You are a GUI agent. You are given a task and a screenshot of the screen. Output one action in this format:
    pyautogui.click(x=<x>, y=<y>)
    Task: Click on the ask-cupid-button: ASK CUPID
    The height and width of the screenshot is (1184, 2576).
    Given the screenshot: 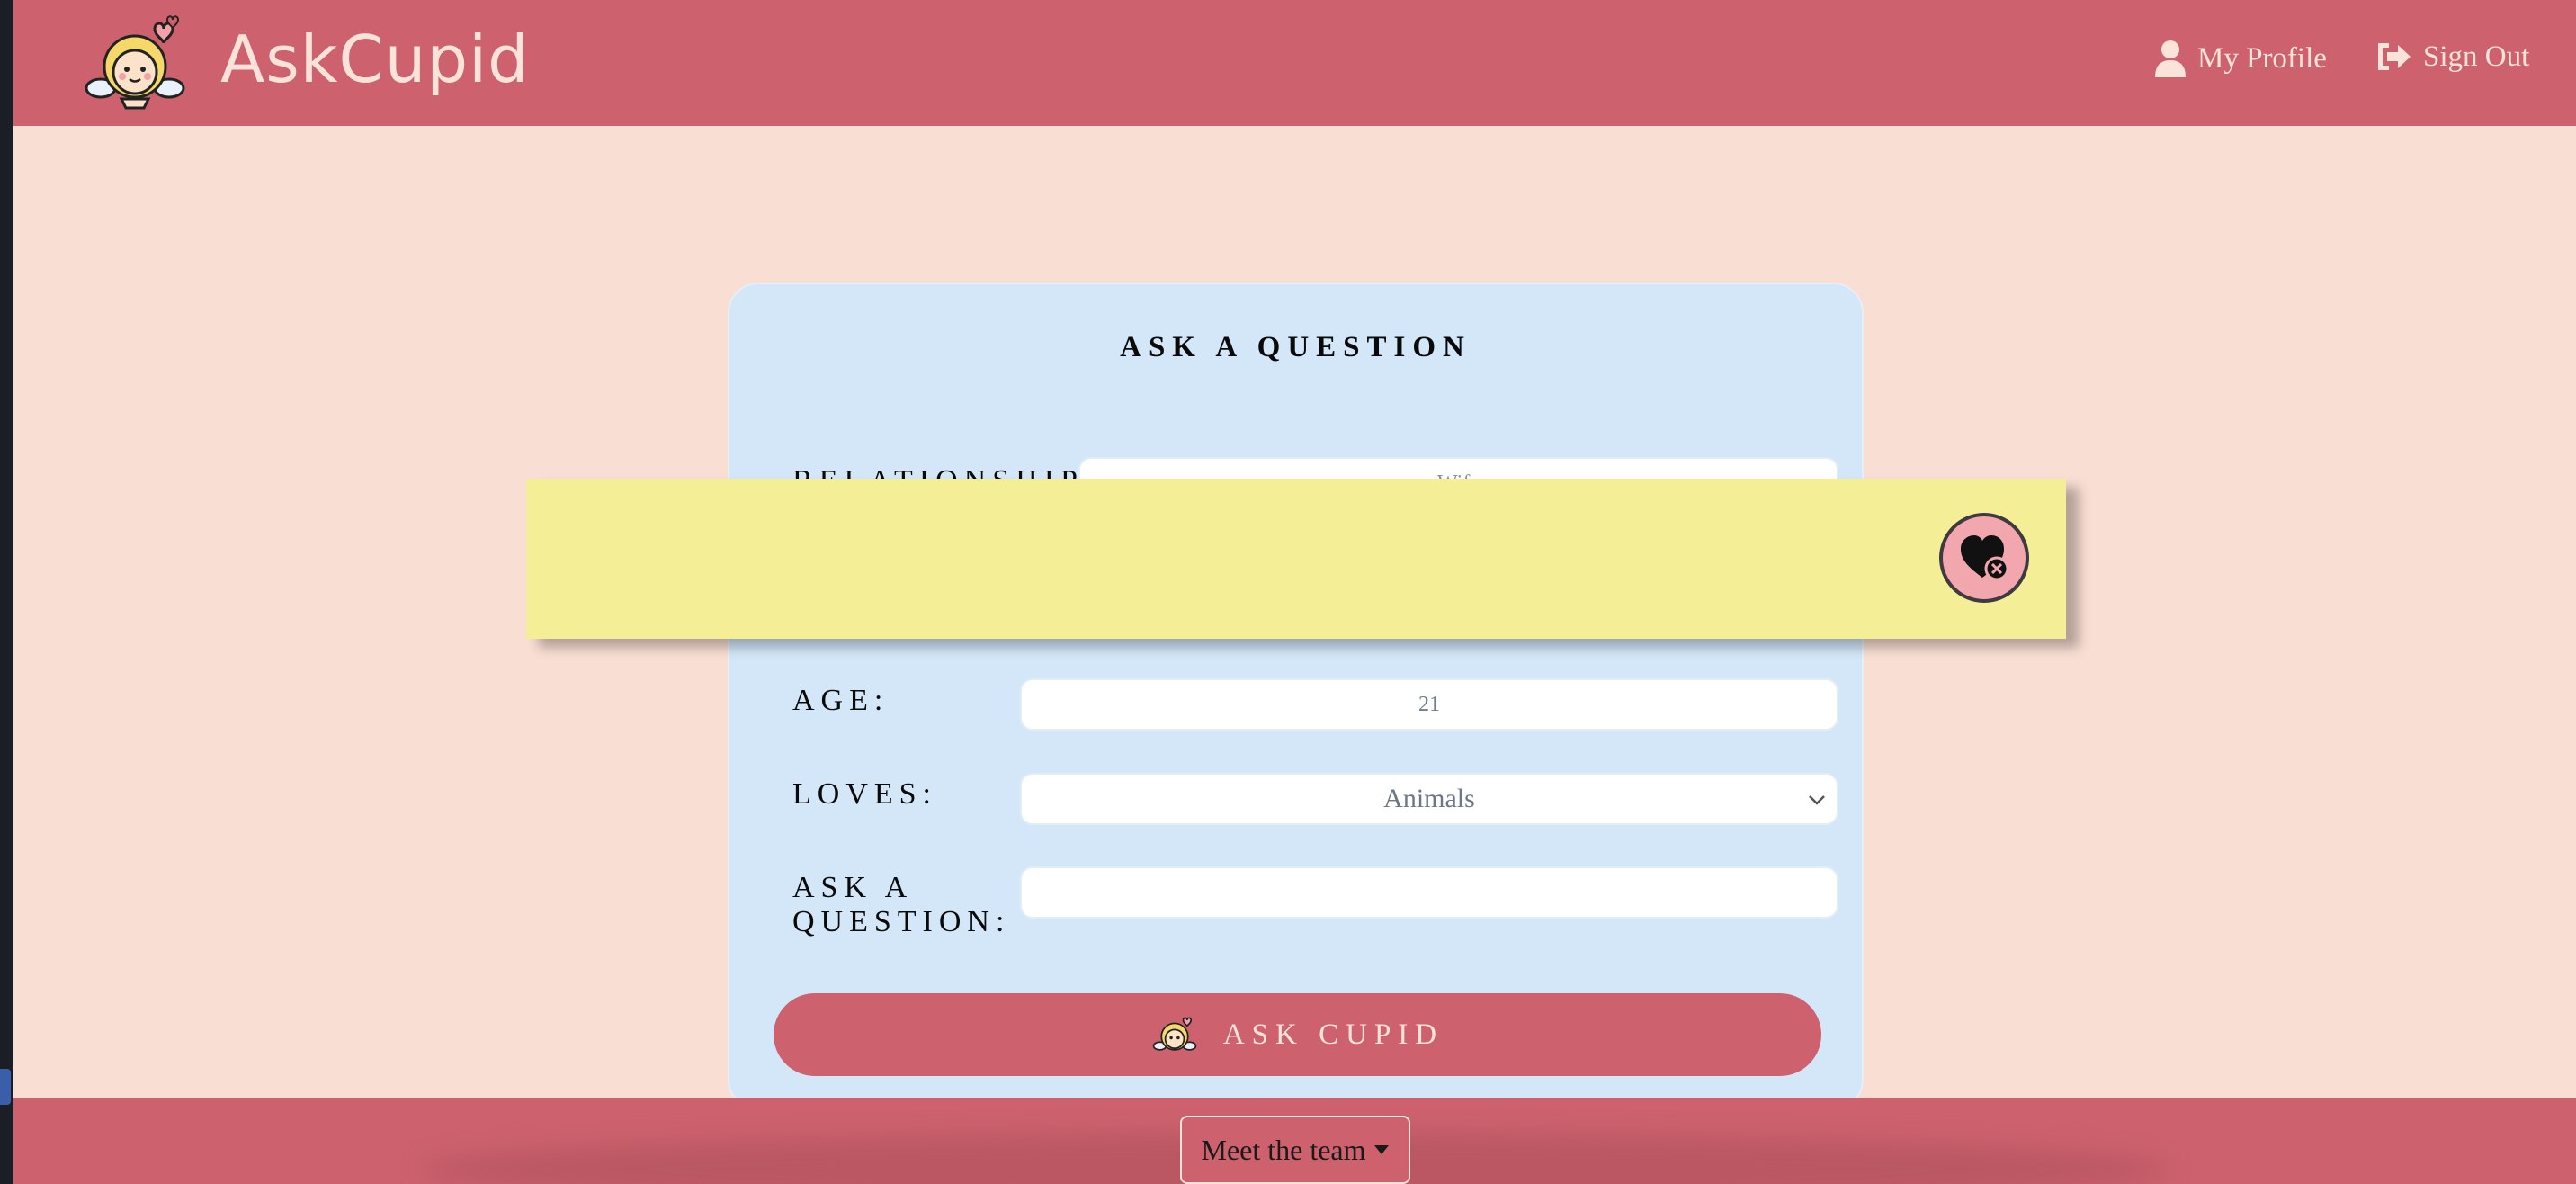 What is the action you would take?
    pyautogui.click(x=1297, y=1034)
    